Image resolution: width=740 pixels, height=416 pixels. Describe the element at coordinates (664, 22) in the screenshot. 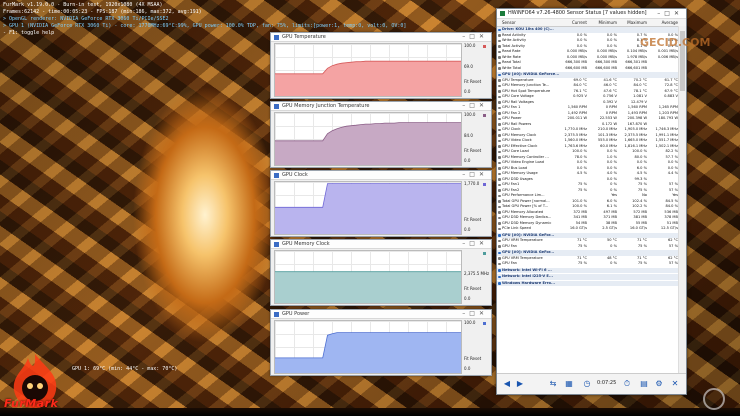

I see `column-average: Average` at that location.